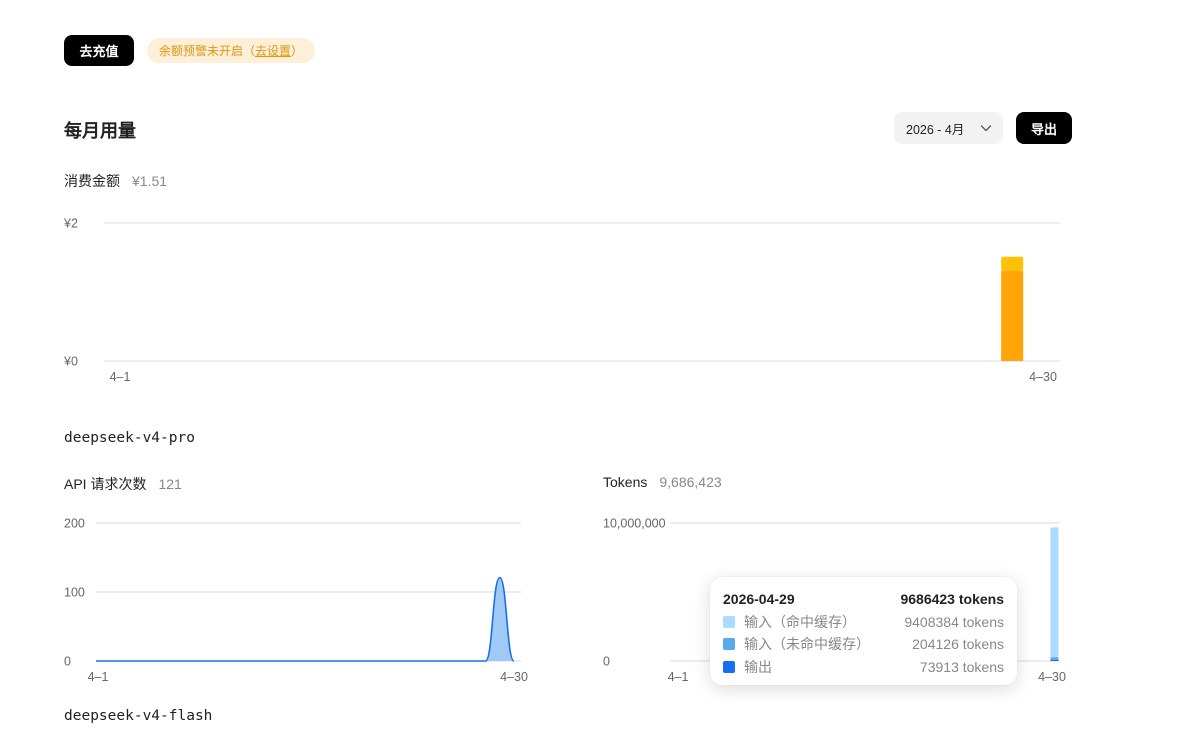  Describe the element at coordinates (1052, 677) in the screenshot. I see `tokens-x-tick-label: 4–30` at that location.